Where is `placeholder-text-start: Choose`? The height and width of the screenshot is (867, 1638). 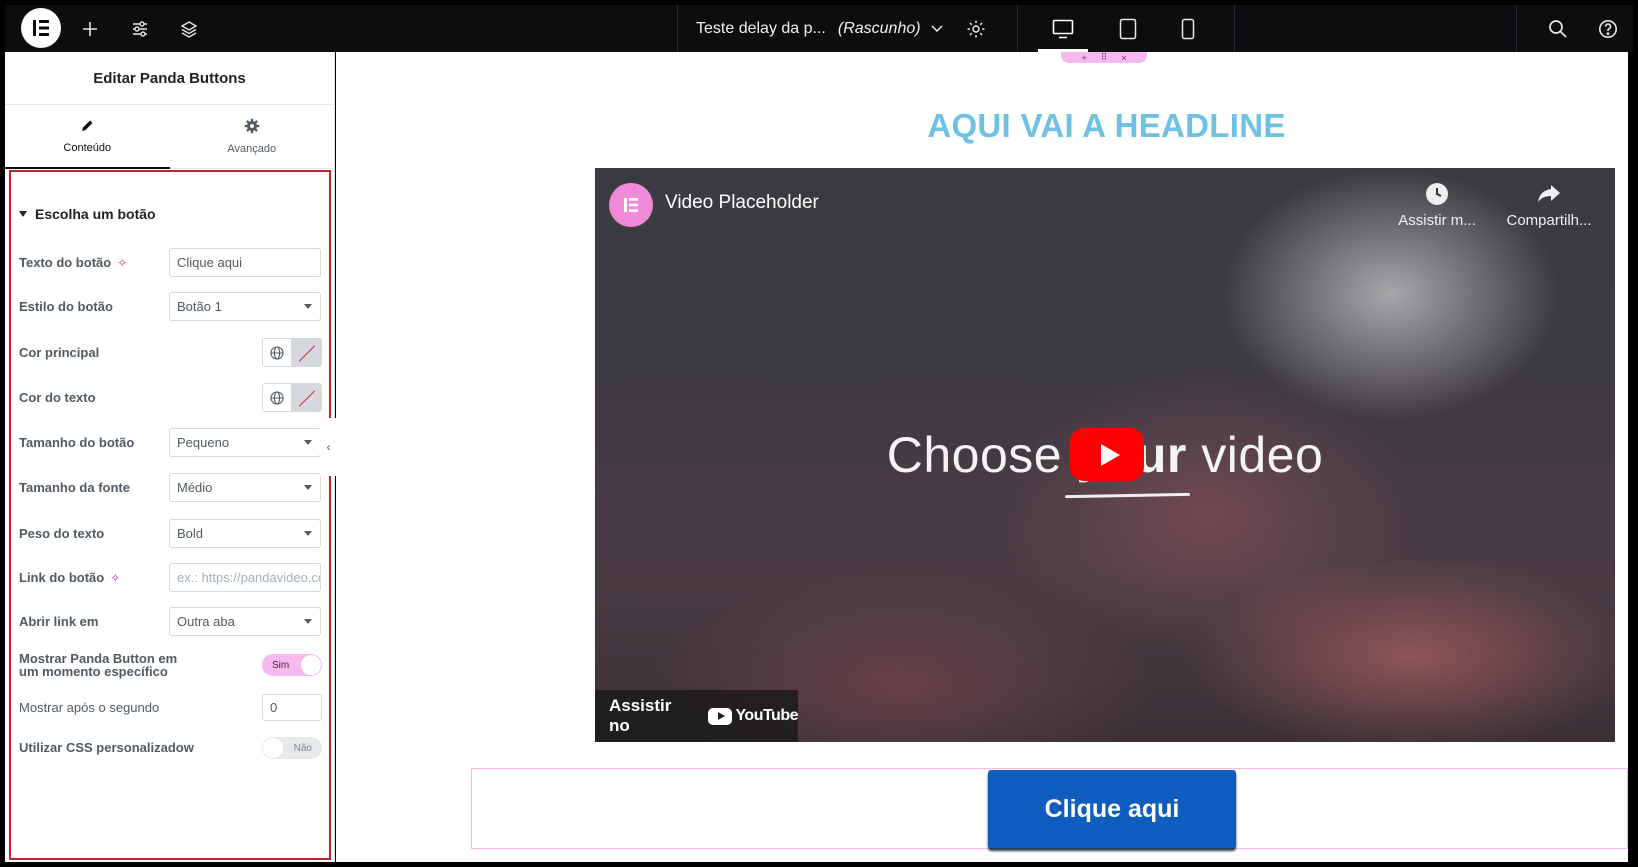 placeholder-text-start: Choose is located at coordinates (981, 455).